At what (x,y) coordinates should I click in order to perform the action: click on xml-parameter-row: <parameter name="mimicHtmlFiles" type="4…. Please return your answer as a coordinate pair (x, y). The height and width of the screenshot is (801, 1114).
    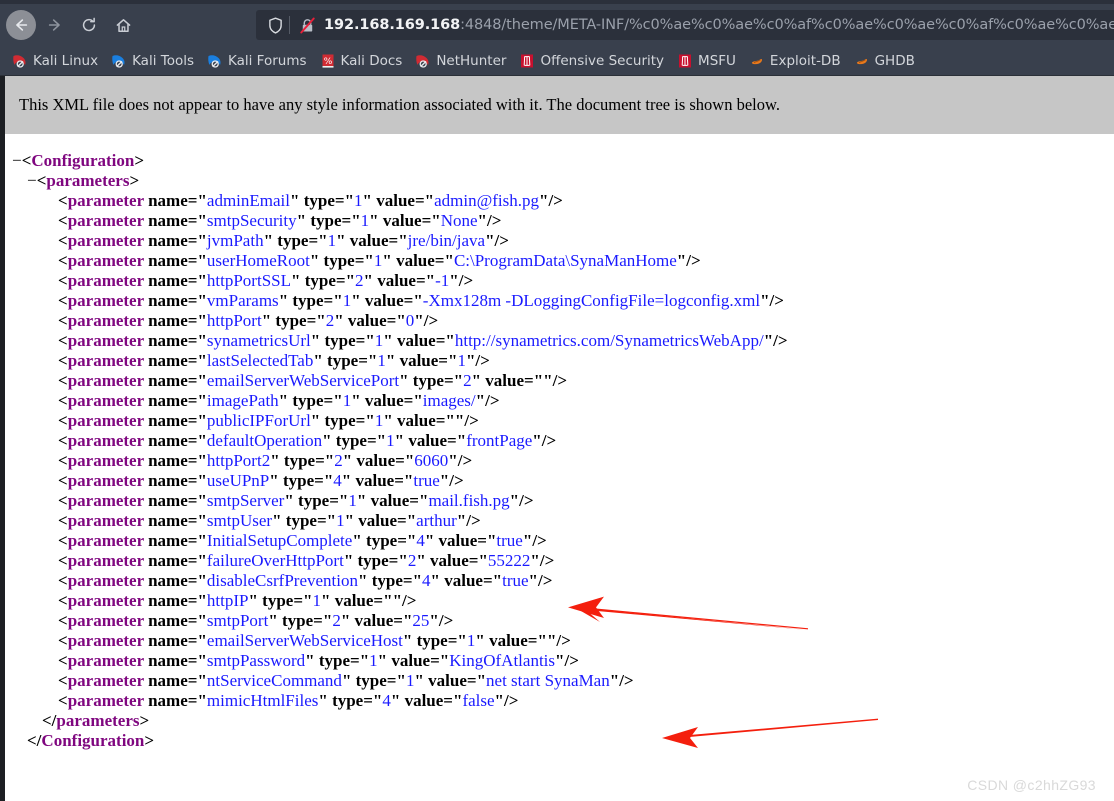
    Looking at the image, I should click on (288, 700).